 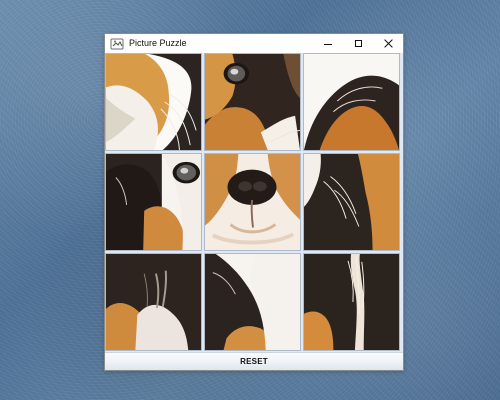 I want to click on close-icon, so click(x=388, y=43).